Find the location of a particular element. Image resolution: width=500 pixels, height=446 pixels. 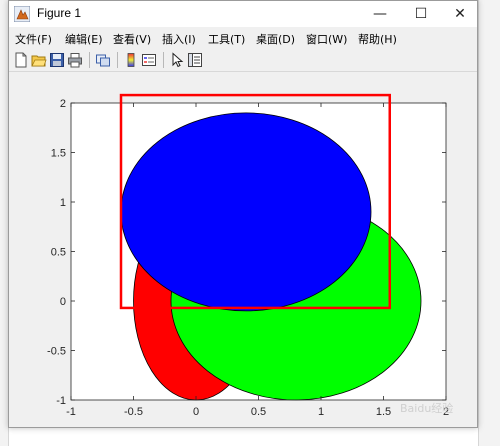

y-tick-label: 0.5 is located at coordinates (58, 253).